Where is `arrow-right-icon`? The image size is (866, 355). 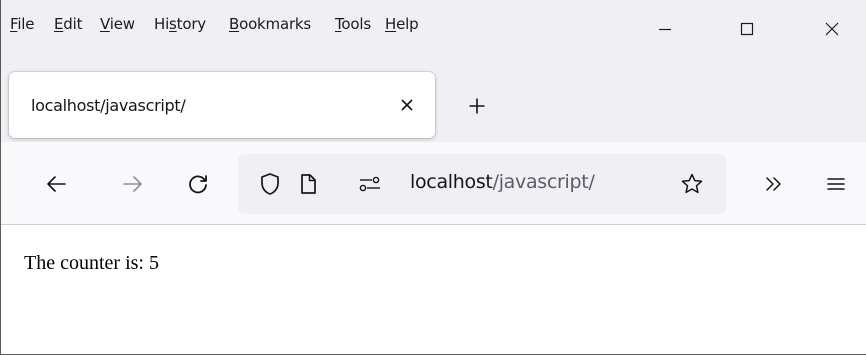
arrow-right-icon is located at coordinates (132, 184).